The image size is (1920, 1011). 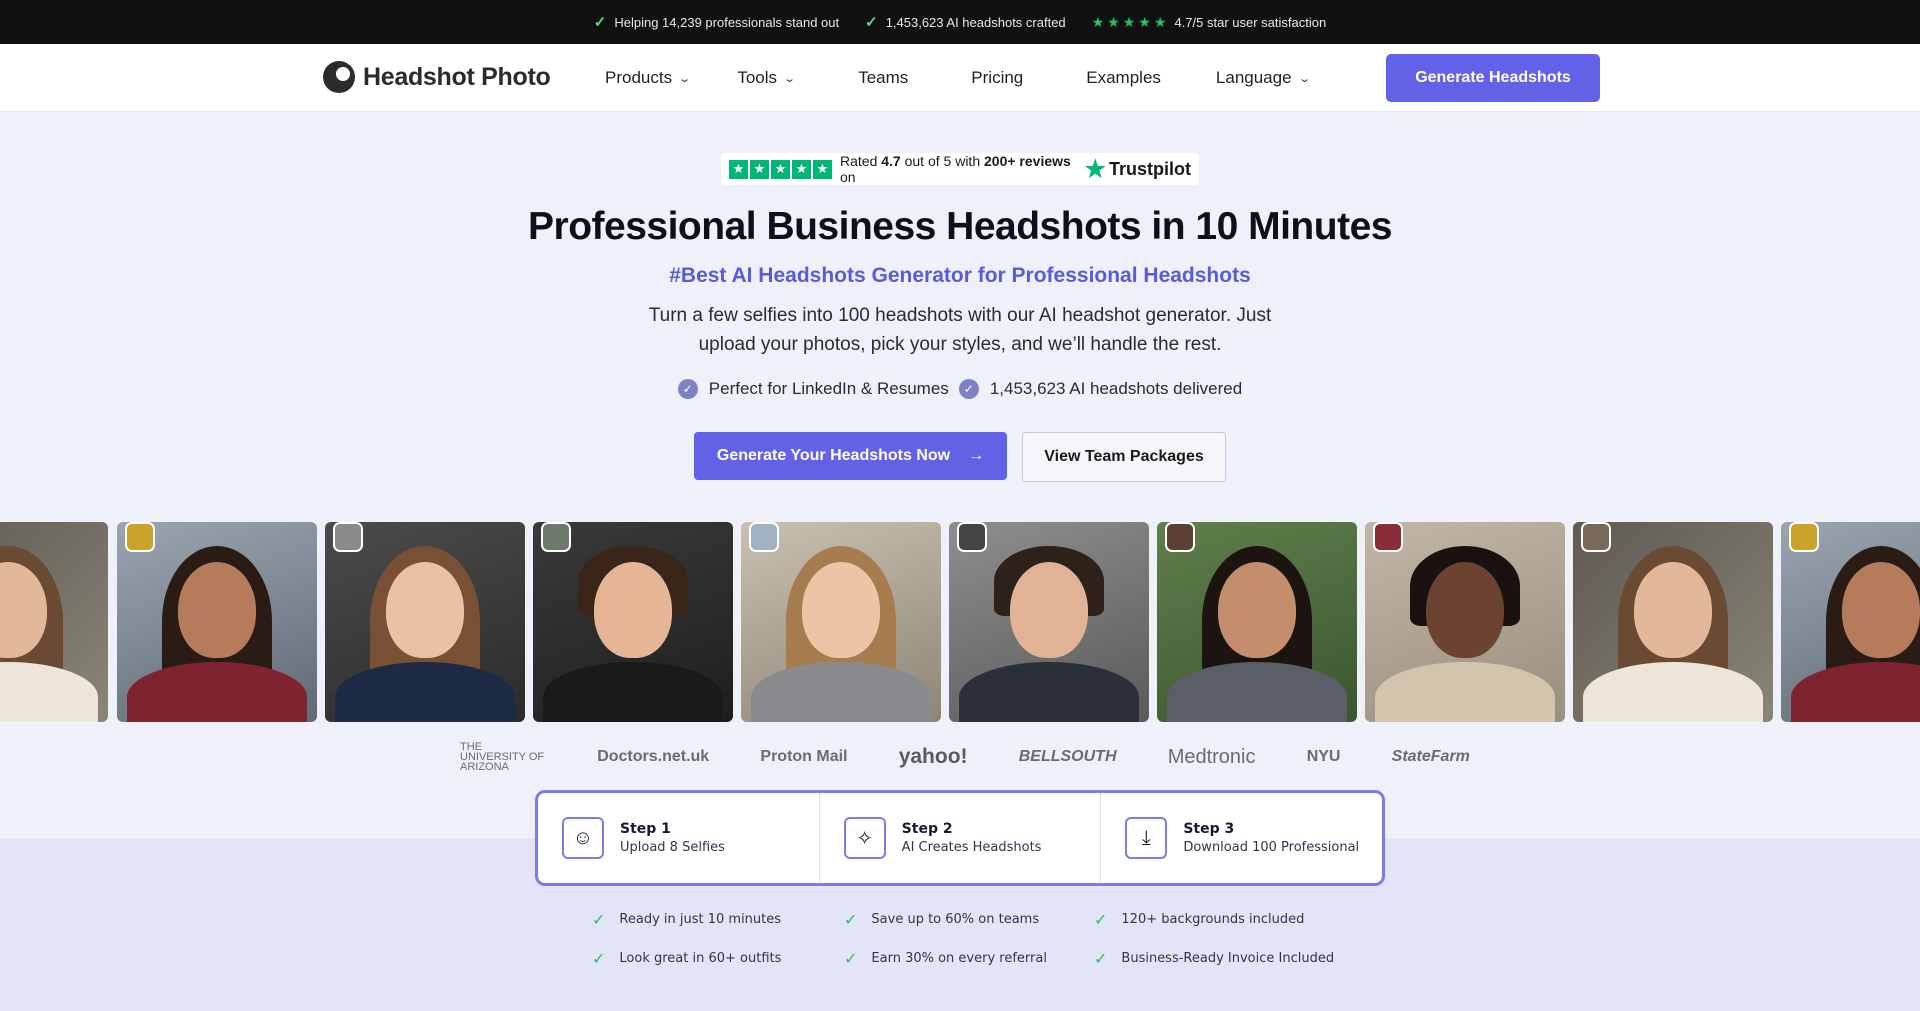 I want to click on logo-state-farm: StateFarm, so click(x=1430, y=756).